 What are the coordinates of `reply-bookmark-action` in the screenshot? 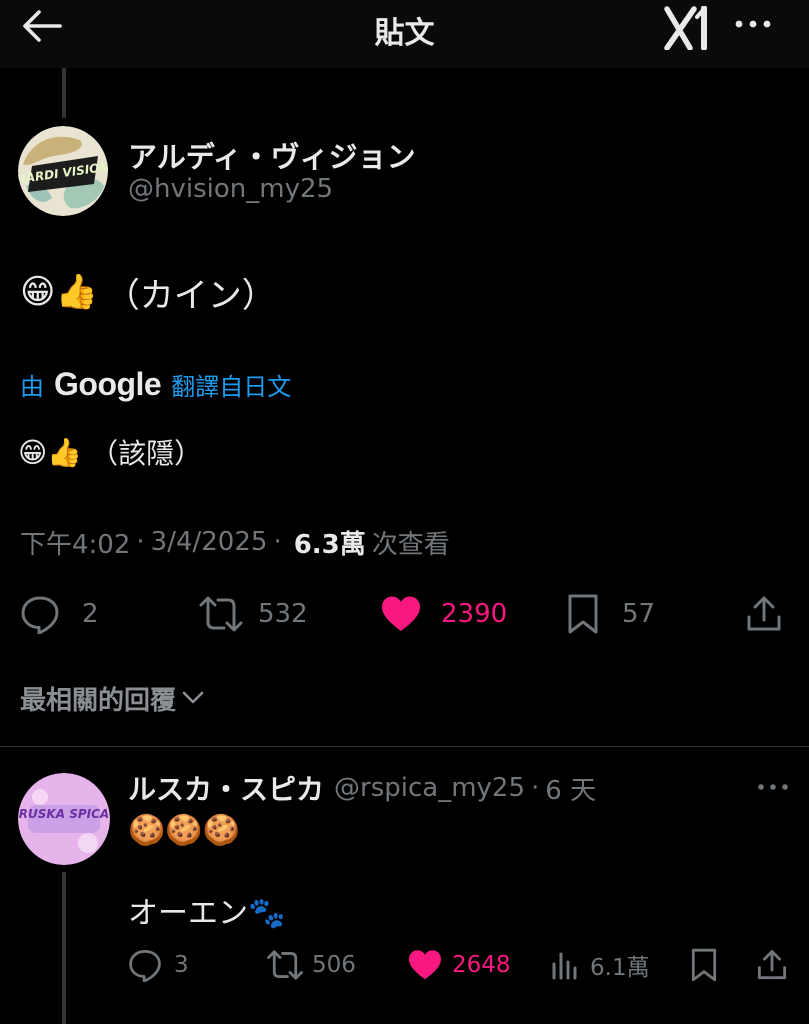 It's located at (704, 965).